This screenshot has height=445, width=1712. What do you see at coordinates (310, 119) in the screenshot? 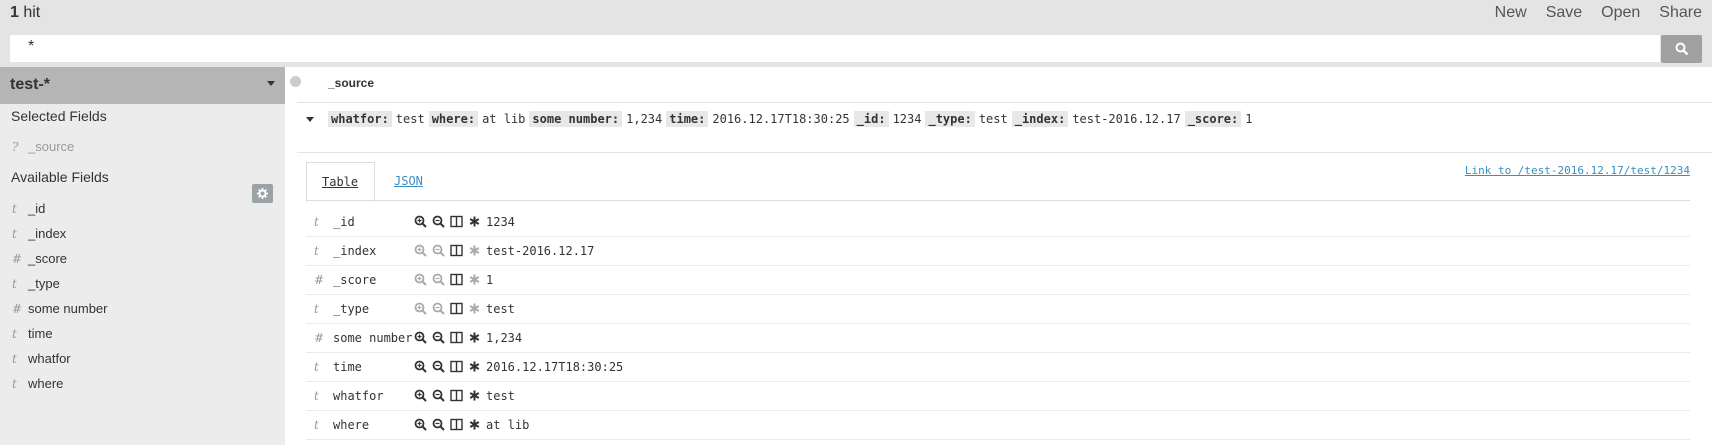
I see `expand-document-icon` at bounding box center [310, 119].